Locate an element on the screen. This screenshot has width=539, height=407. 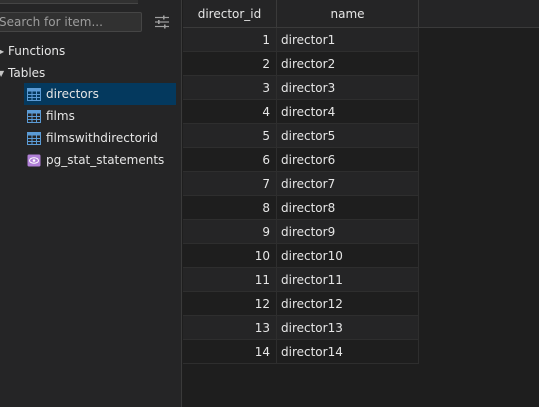
table-row: 9 director9 is located at coordinates (301, 232).